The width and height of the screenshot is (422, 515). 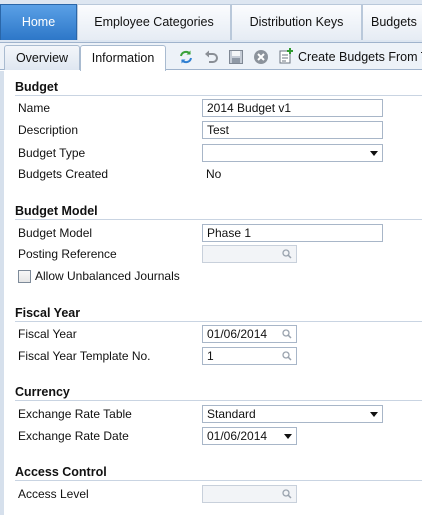 What do you see at coordinates (37, 87) in the screenshot?
I see `section-title-budget: Budget` at bounding box center [37, 87].